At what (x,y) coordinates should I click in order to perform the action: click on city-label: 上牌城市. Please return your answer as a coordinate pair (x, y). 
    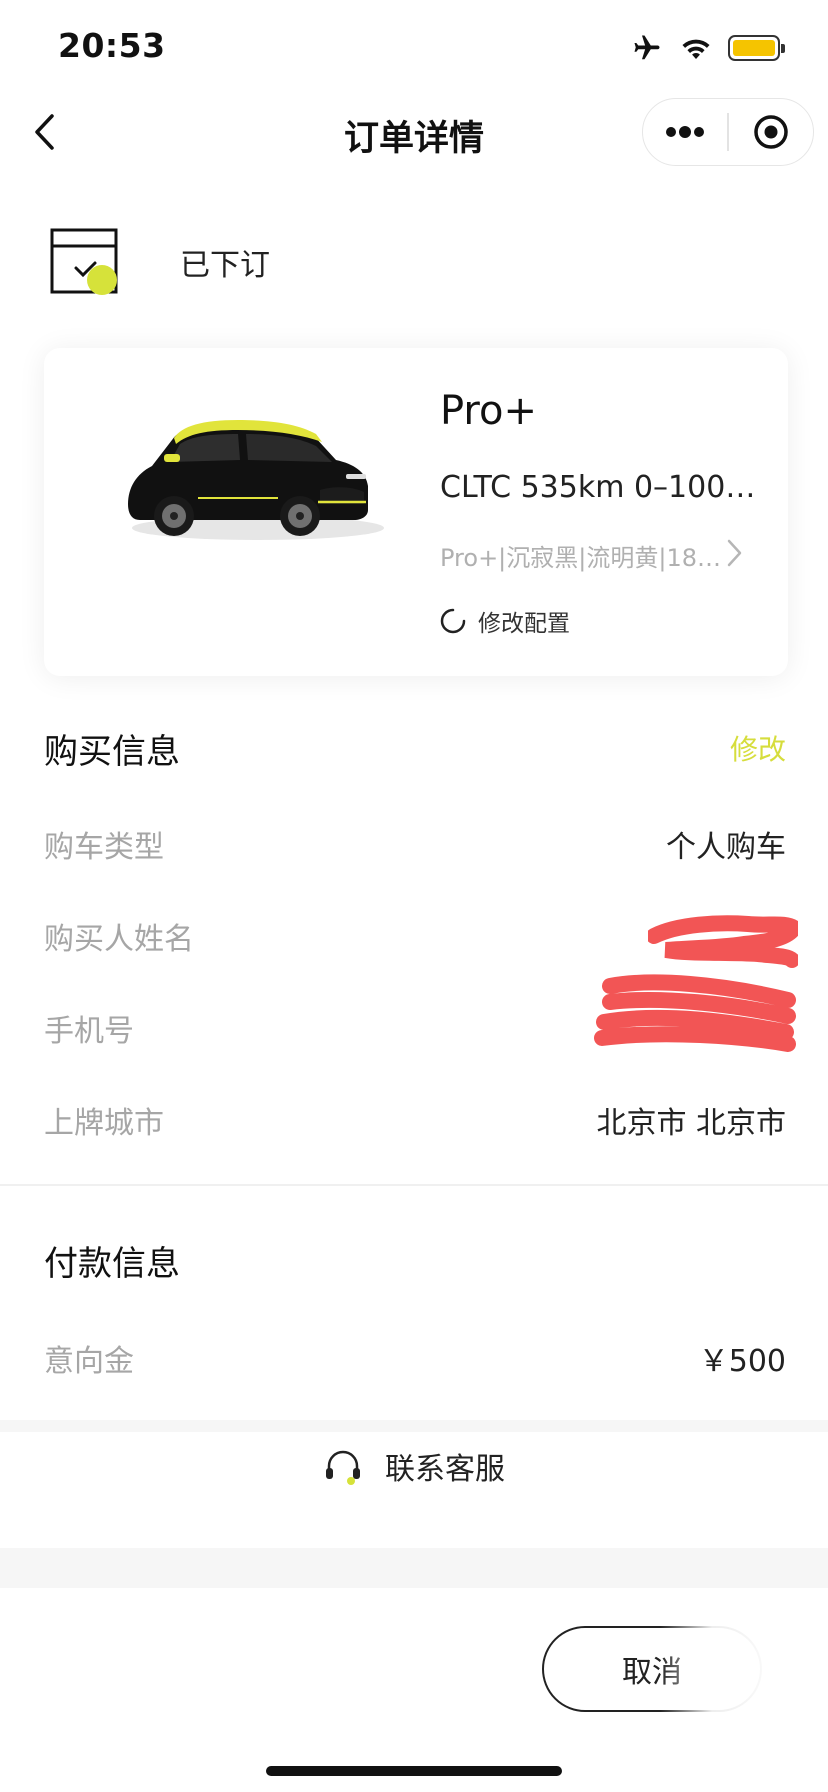
    Looking at the image, I should click on (104, 1123).